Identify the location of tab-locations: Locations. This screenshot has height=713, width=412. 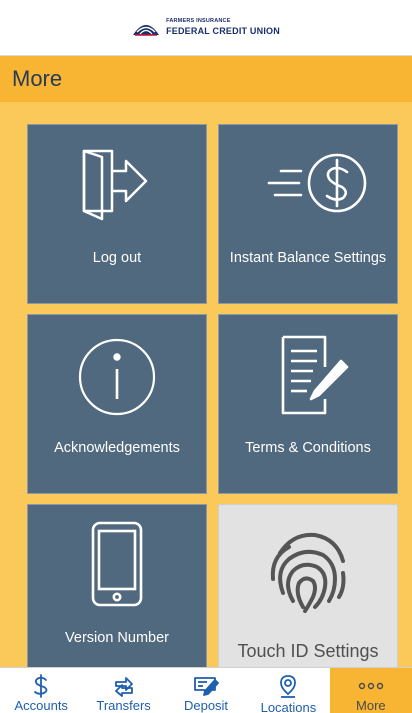
(288, 690).